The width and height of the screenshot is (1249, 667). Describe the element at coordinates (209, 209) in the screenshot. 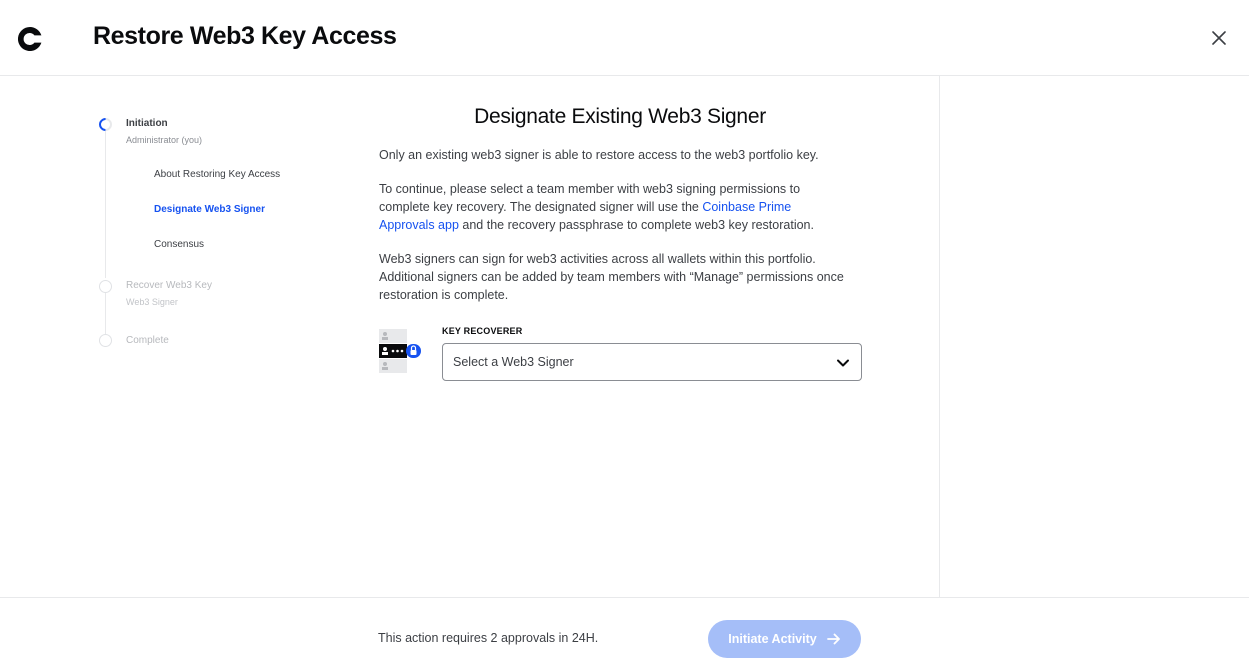

I see `substep-designate-signer: Designate Web3 Signer` at that location.